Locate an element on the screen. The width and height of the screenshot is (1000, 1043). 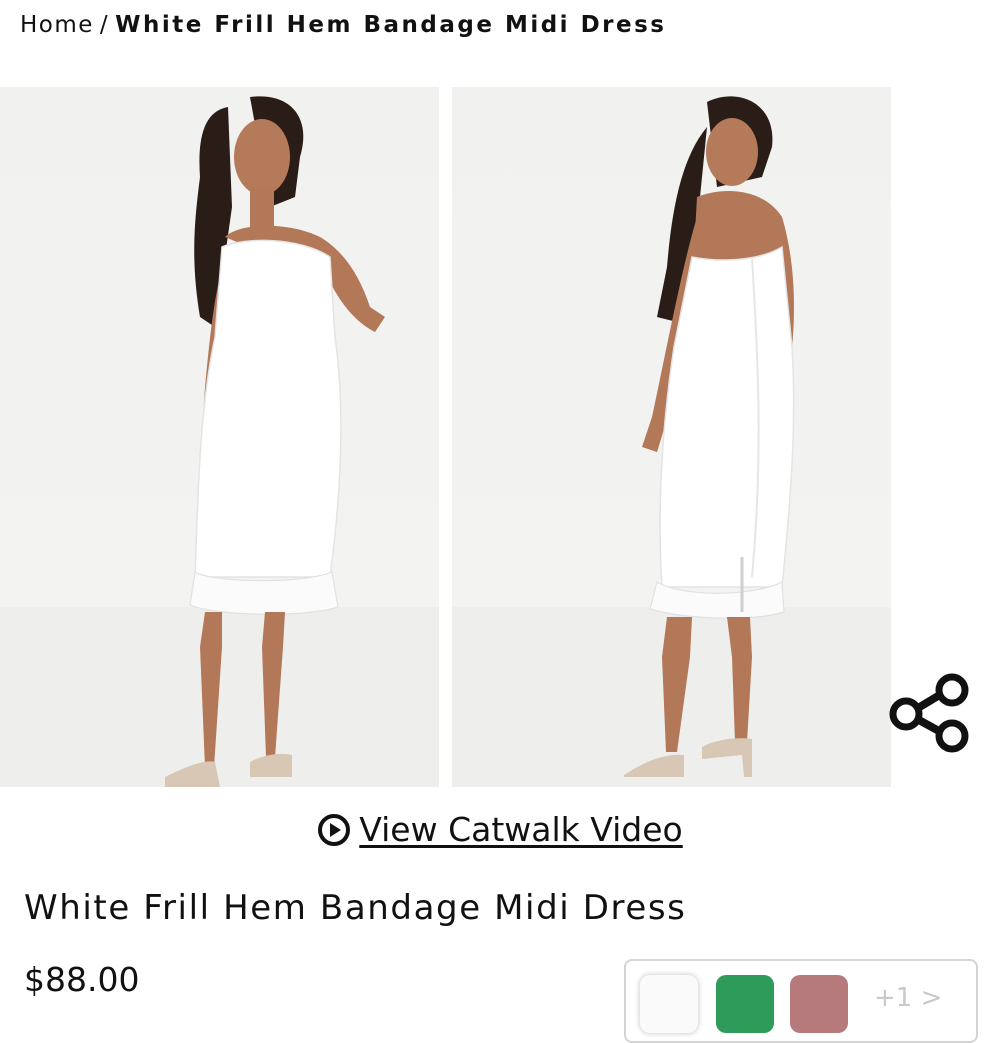
color-swatch-selector: +1 > is located at coordinates (801, 1001).